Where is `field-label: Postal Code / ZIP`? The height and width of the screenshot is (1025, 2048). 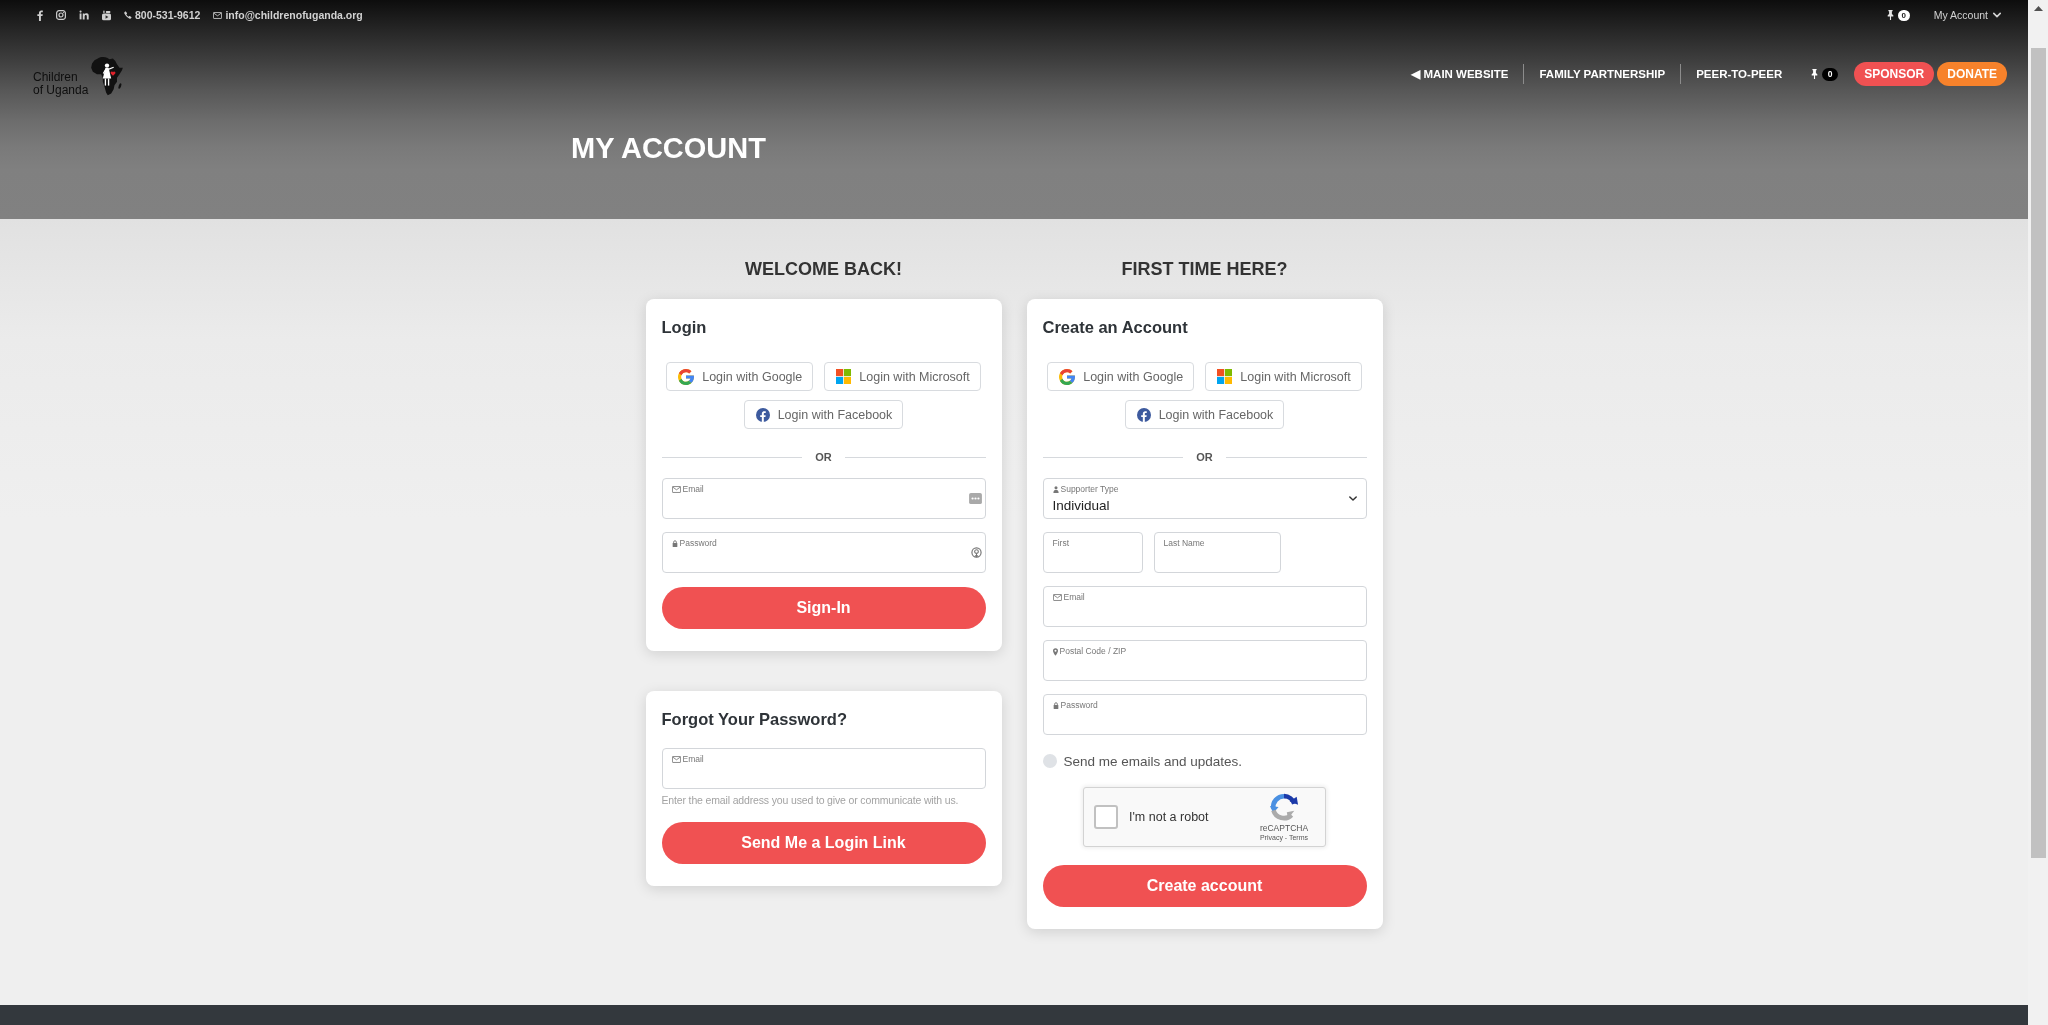
field-label: Postal Code / ZIP is located at coordinates (1093, 651).